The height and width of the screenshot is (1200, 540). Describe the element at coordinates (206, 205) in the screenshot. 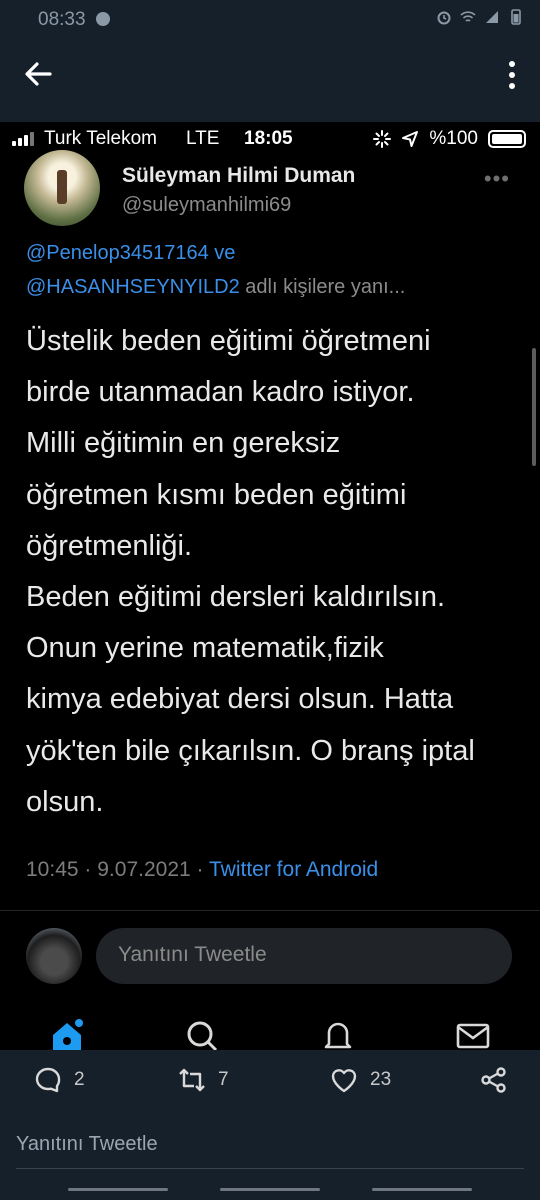

I see `author-handle: @suleymanhilmi69` at that location.